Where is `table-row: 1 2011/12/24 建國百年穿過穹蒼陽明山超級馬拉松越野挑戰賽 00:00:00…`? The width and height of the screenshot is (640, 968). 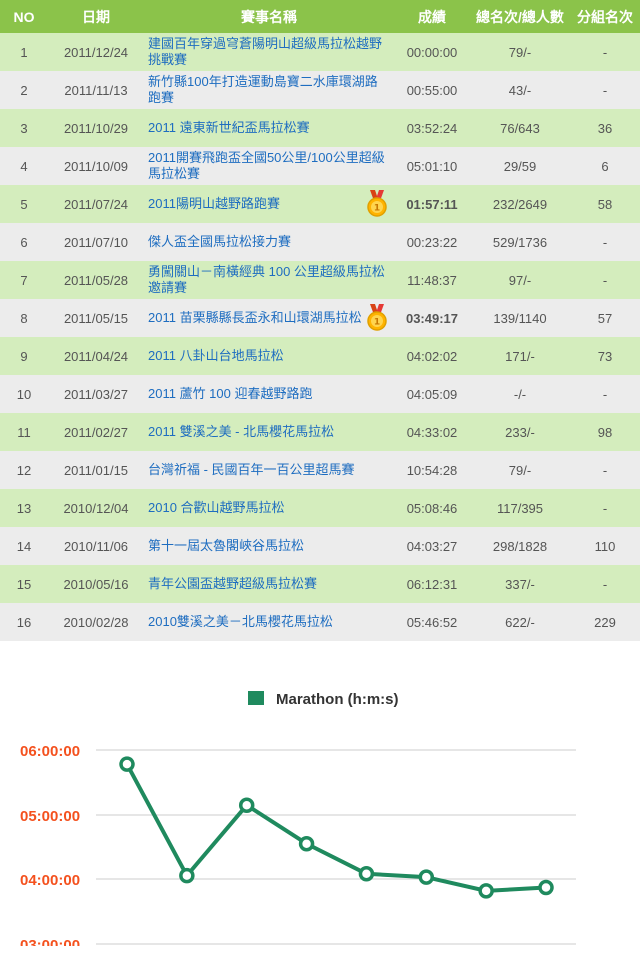
table-row: 1 2011/12/24 建國百年穿過穹蒼陽明山超級馬拉松越野挑戰賽 00:00:00… is located at coordinates (320, 52).